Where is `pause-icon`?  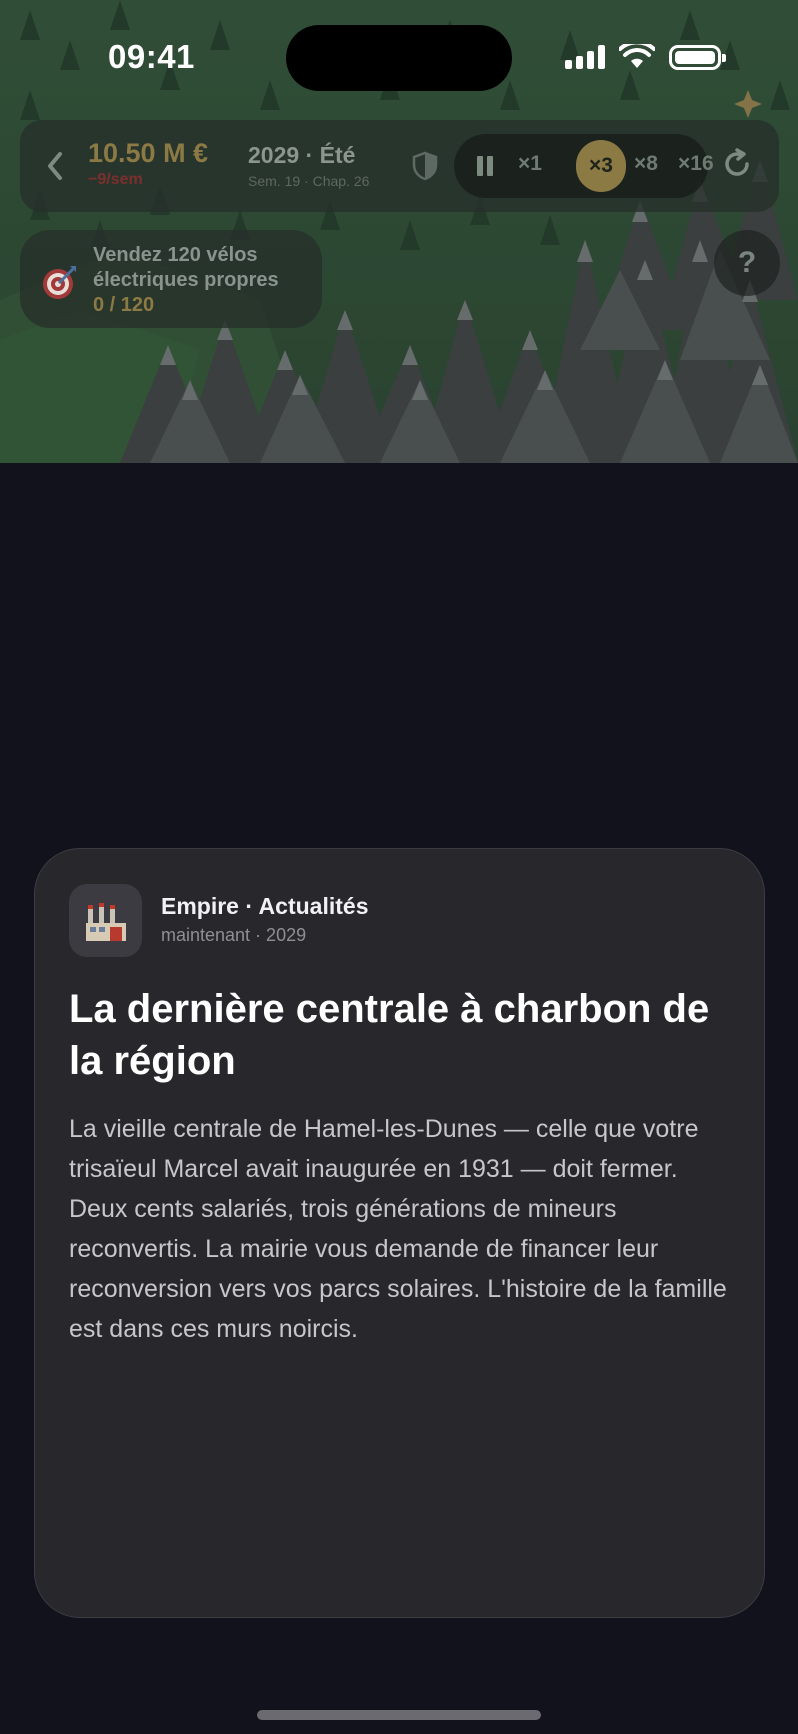
pause-icon is located at coordinates (485, 166).